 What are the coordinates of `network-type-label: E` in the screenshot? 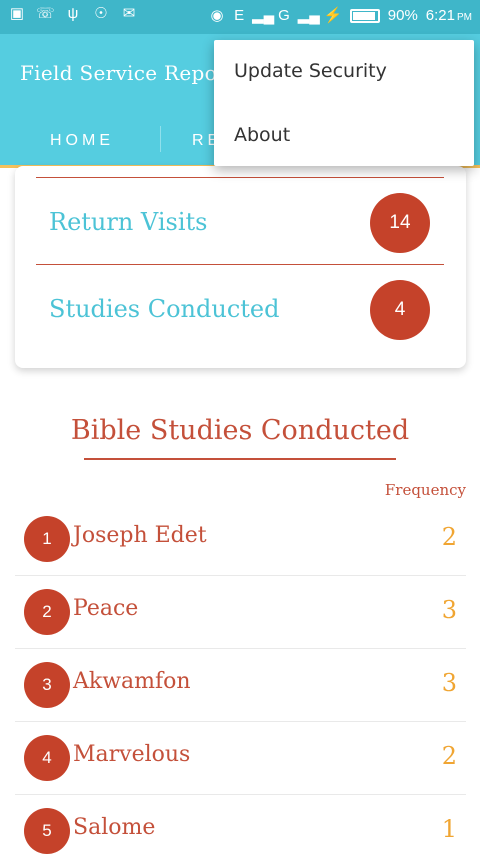 It's located at (239, 15).